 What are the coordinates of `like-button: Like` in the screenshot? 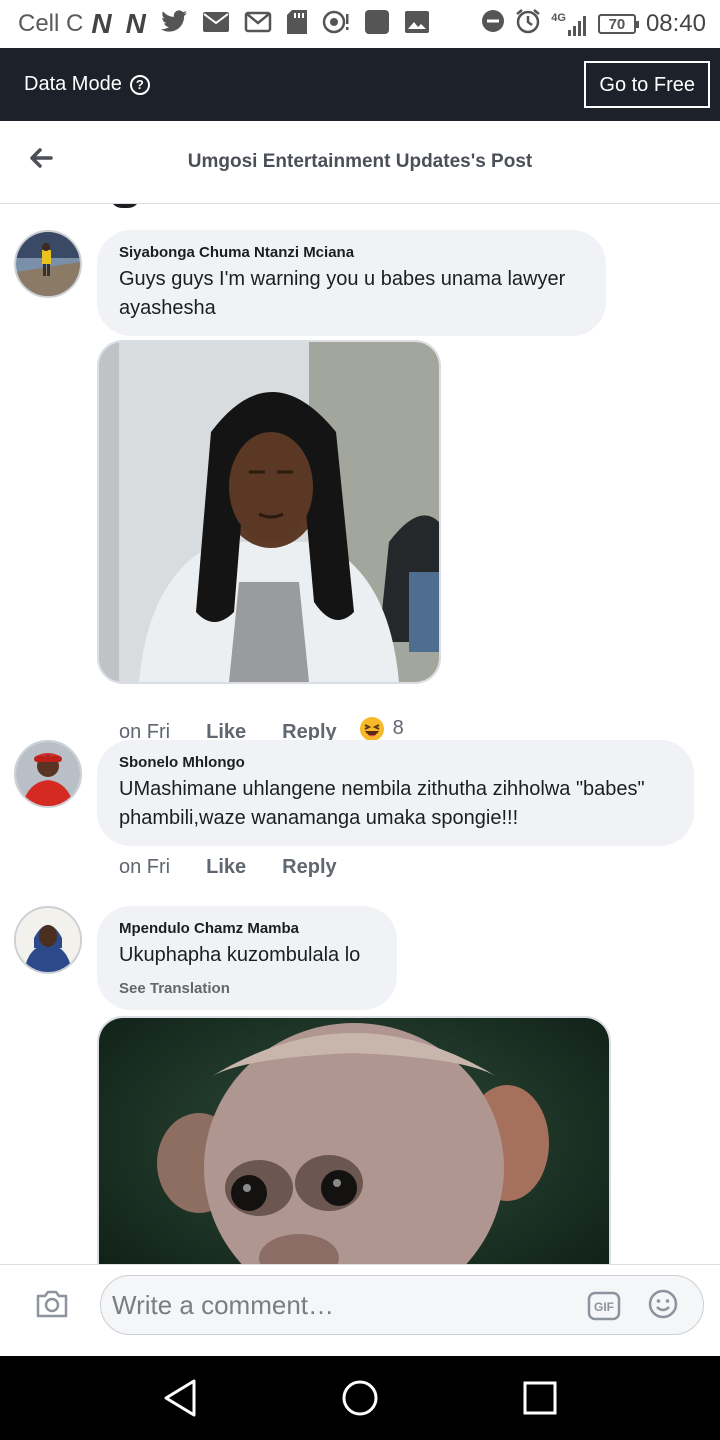 It's located at (226, 867).